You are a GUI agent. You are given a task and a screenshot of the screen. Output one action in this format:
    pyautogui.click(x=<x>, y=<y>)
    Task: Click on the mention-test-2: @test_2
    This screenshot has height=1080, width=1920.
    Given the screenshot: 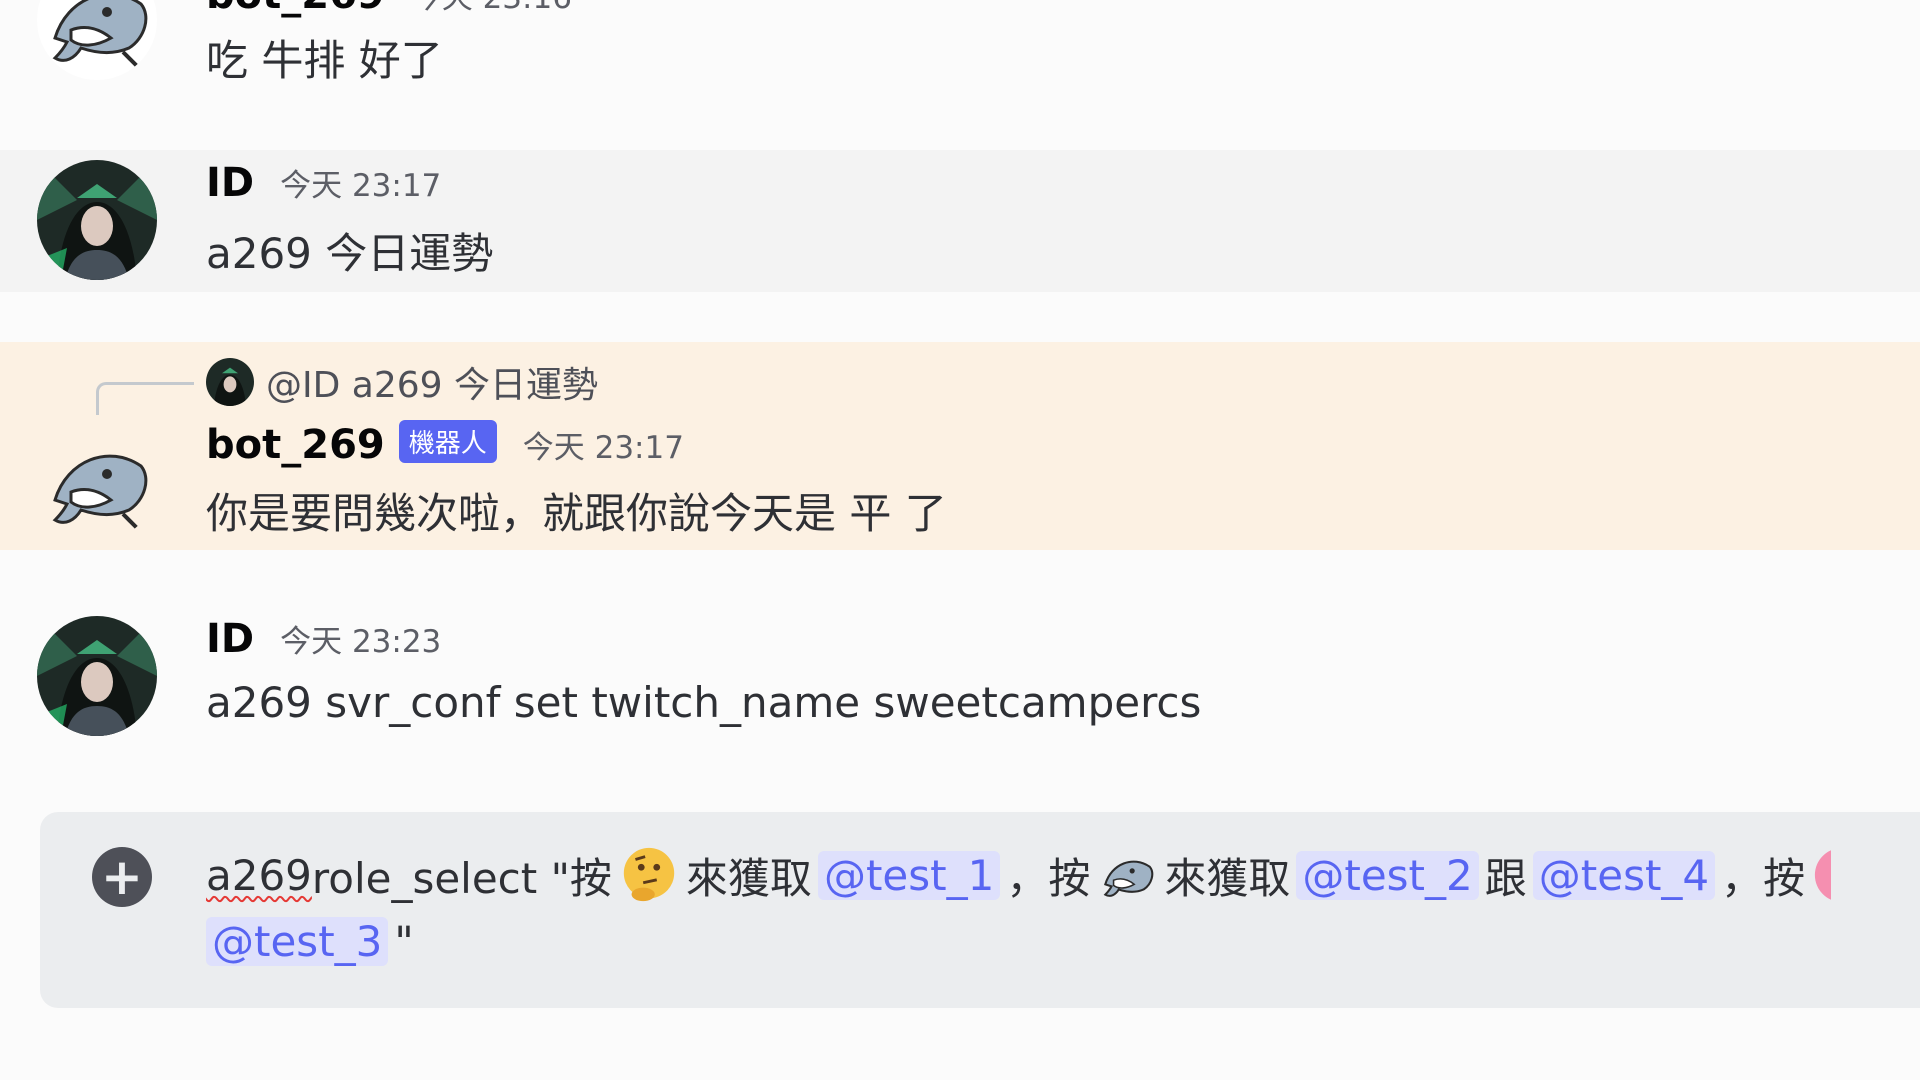 What is the action you would take?
    pyautogui.click(x=1387, y=875)
    